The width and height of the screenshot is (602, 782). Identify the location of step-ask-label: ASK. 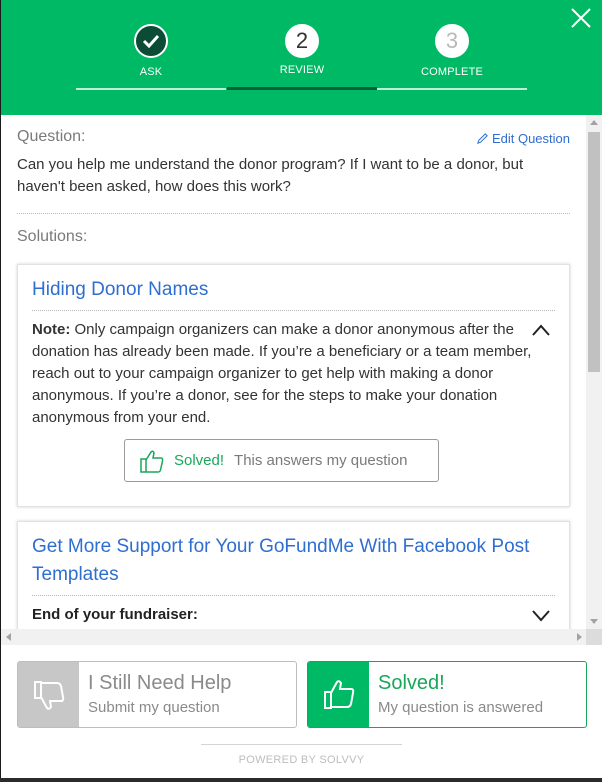
(151, 72).